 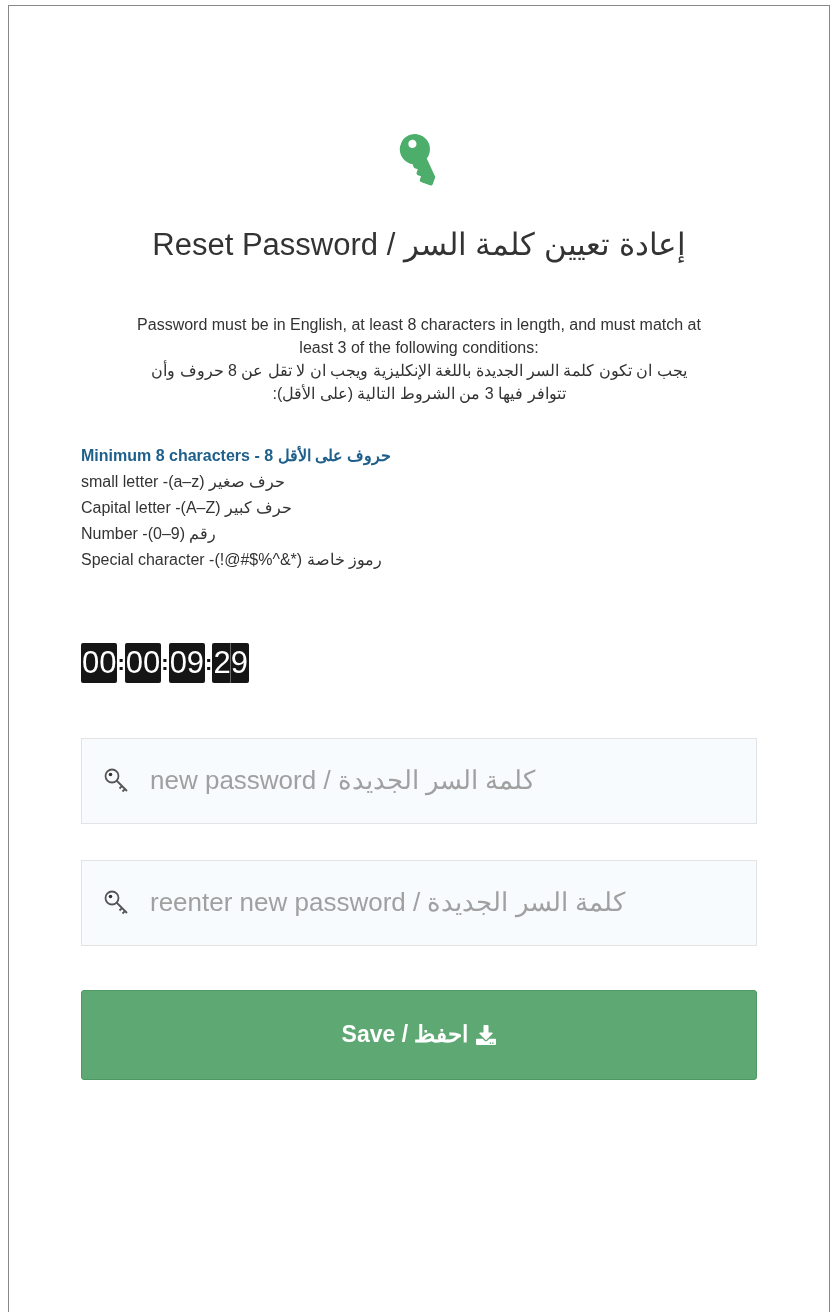 What do you see at coordinates (232, 560) in the screenshot?
I see `condition-item: Special character -(!@#$%^&*) رموز خاصة` at bounding box center [232, 560].